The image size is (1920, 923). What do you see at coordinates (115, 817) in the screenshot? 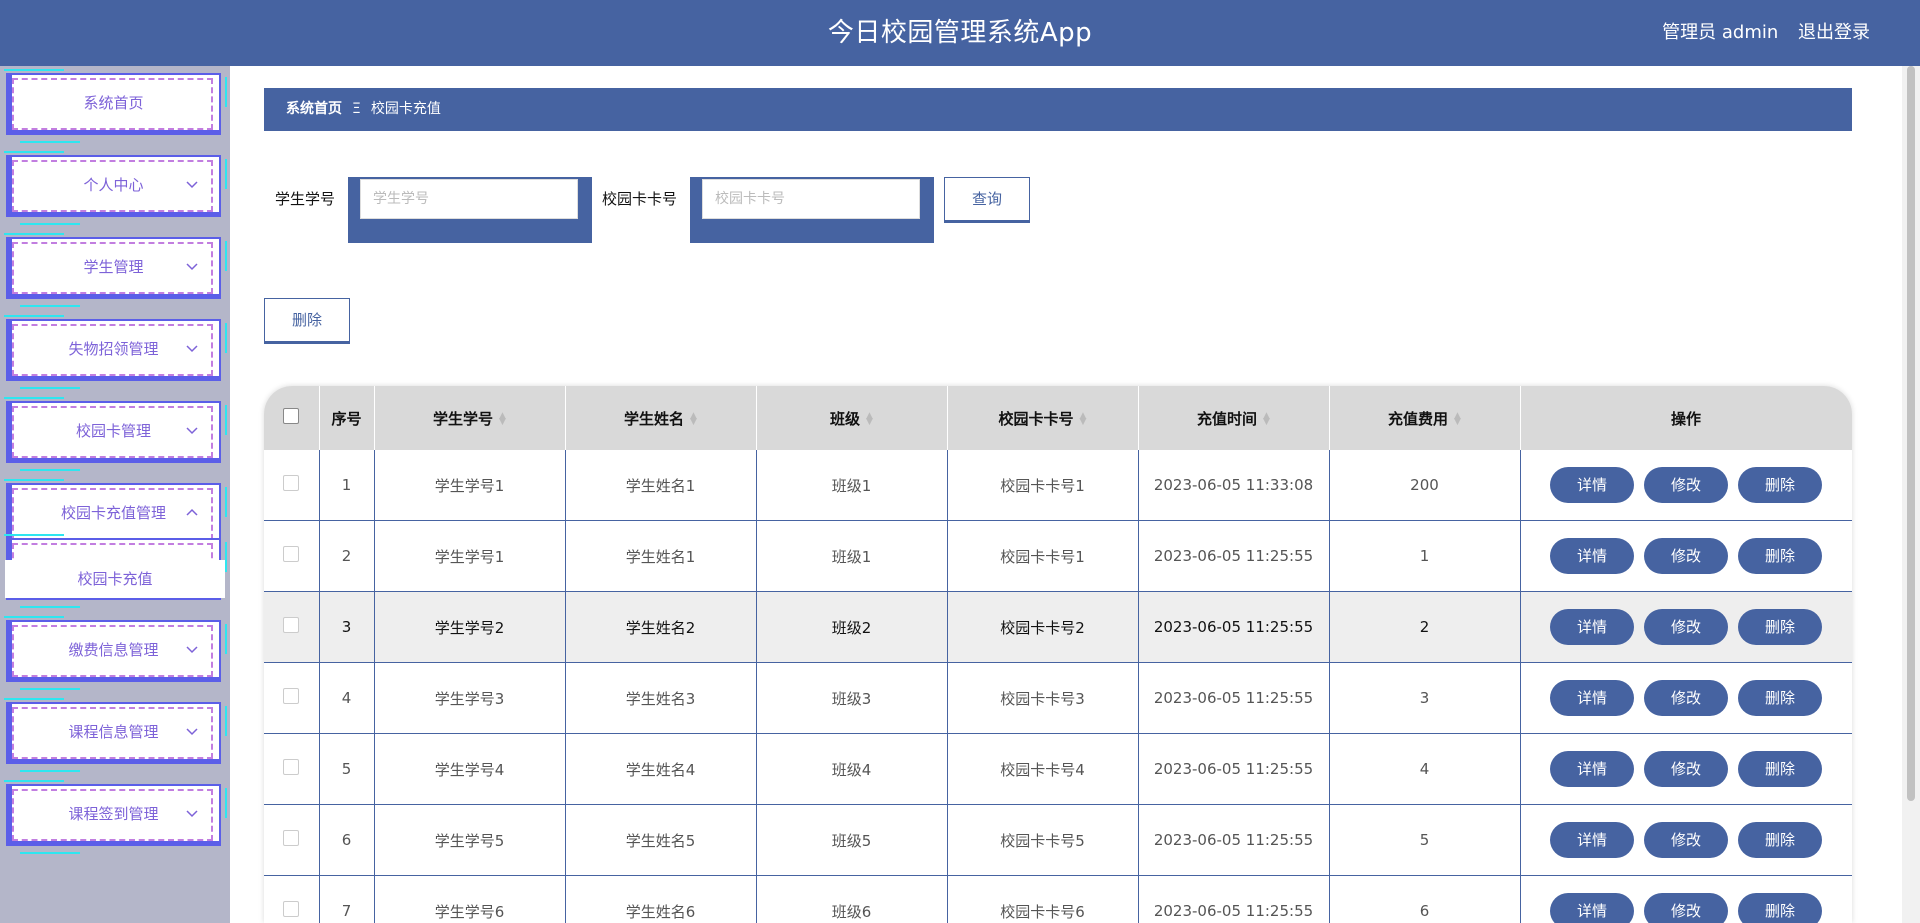
I see `sidebar-item: 课程签到管理` at bounding box center [115, 817].